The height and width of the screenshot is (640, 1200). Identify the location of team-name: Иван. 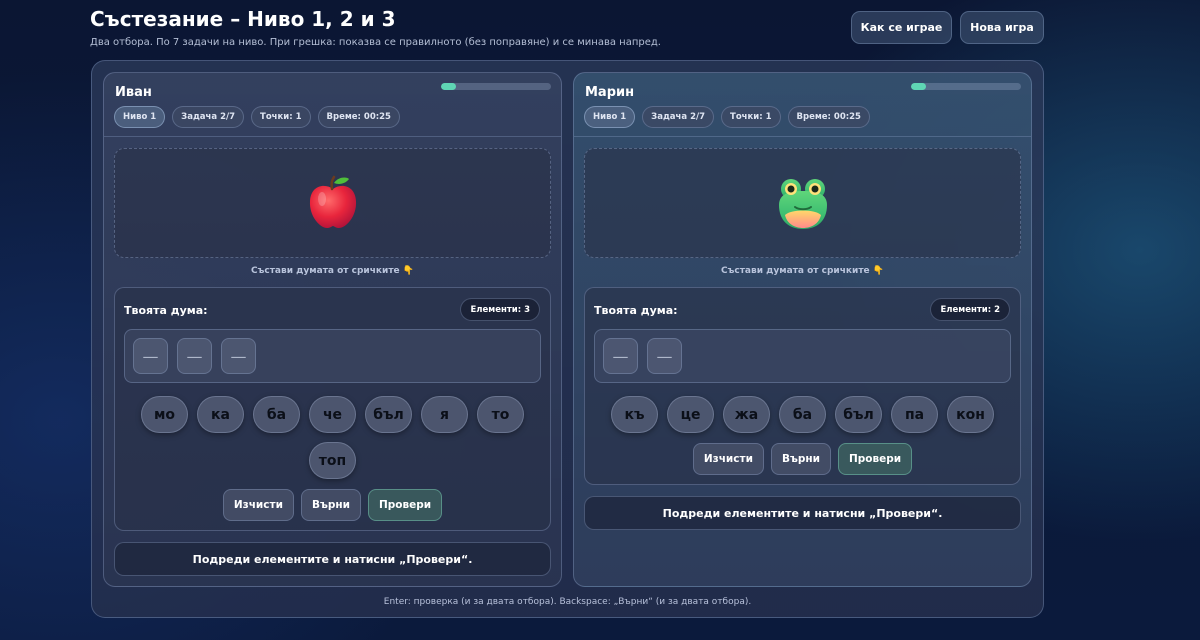
(133, 92).